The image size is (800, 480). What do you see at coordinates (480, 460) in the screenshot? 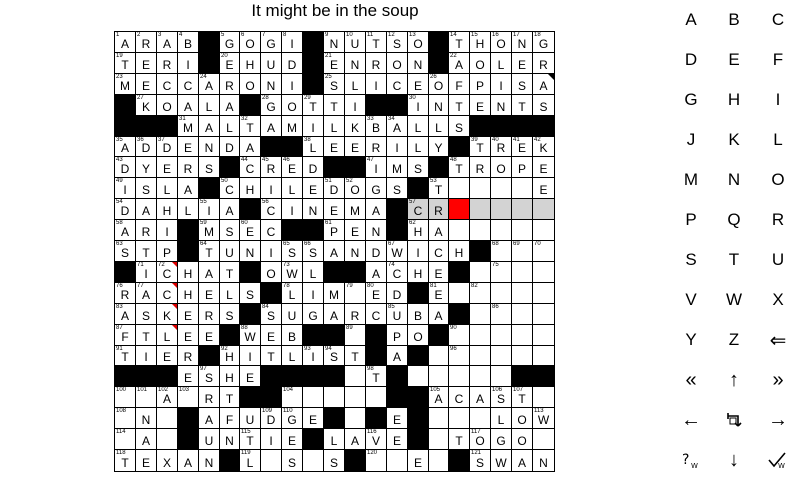
I see `grid-cell: 121 S` at bounding box center [480, 460].